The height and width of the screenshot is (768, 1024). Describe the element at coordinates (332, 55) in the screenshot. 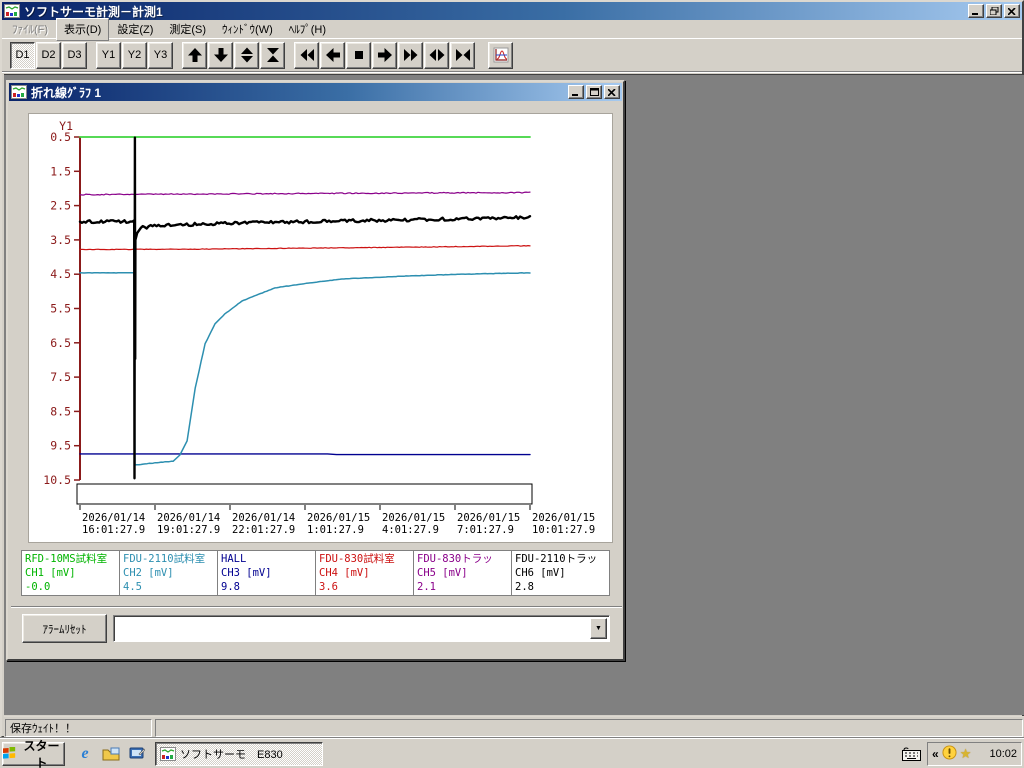

I see `step-left-button` at that location.